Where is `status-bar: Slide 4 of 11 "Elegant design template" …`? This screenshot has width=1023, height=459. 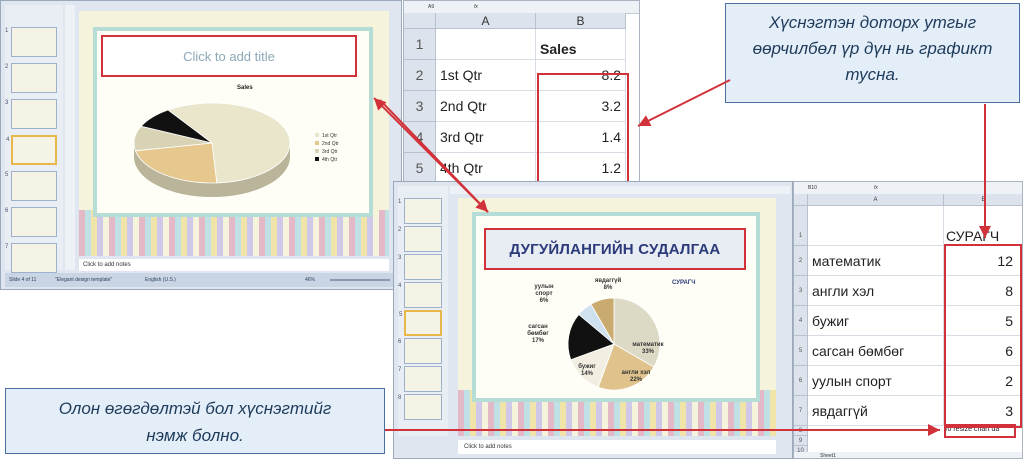
status-bar: Slide 4 of 11 "Elegant design template" … is located at coordinates (202, 280).